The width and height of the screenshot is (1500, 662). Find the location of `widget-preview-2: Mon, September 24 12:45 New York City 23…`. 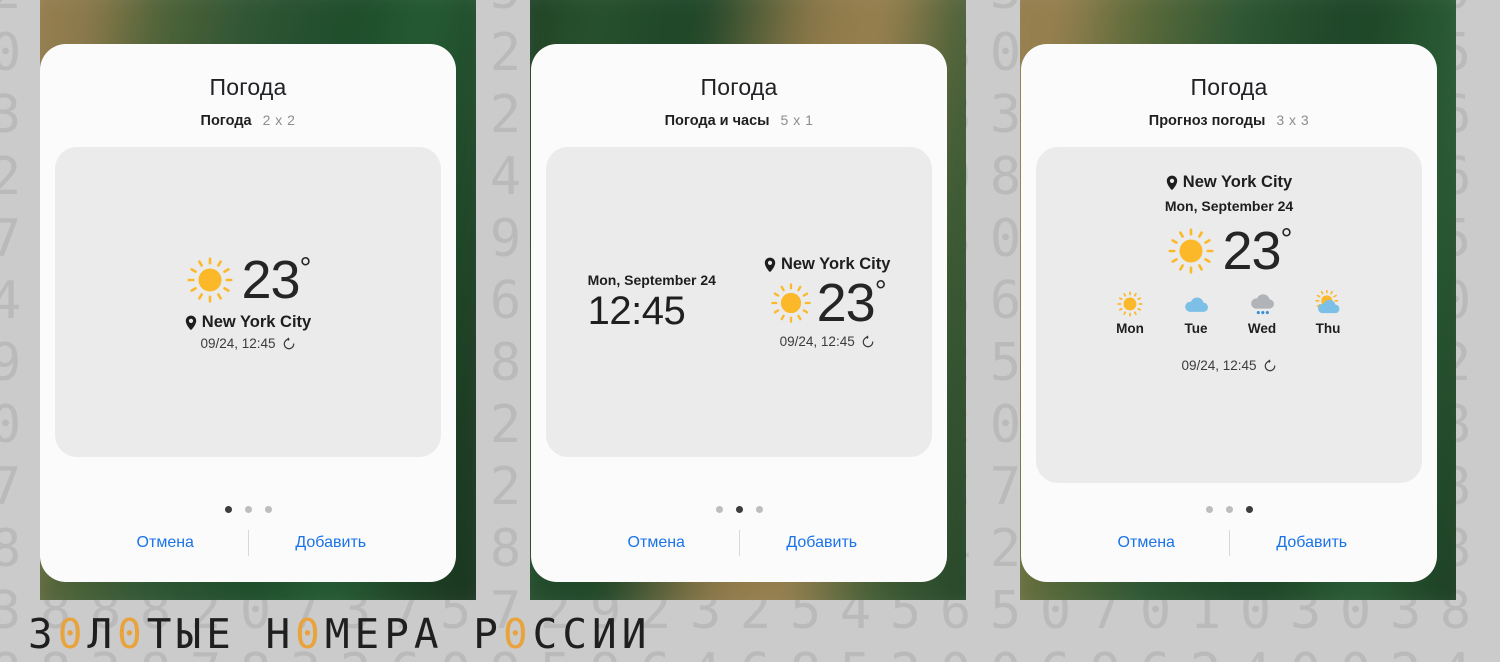

widget-preview-2: Mon, September 24 12:45 New York City 23… is located at coordinates (739, 302).